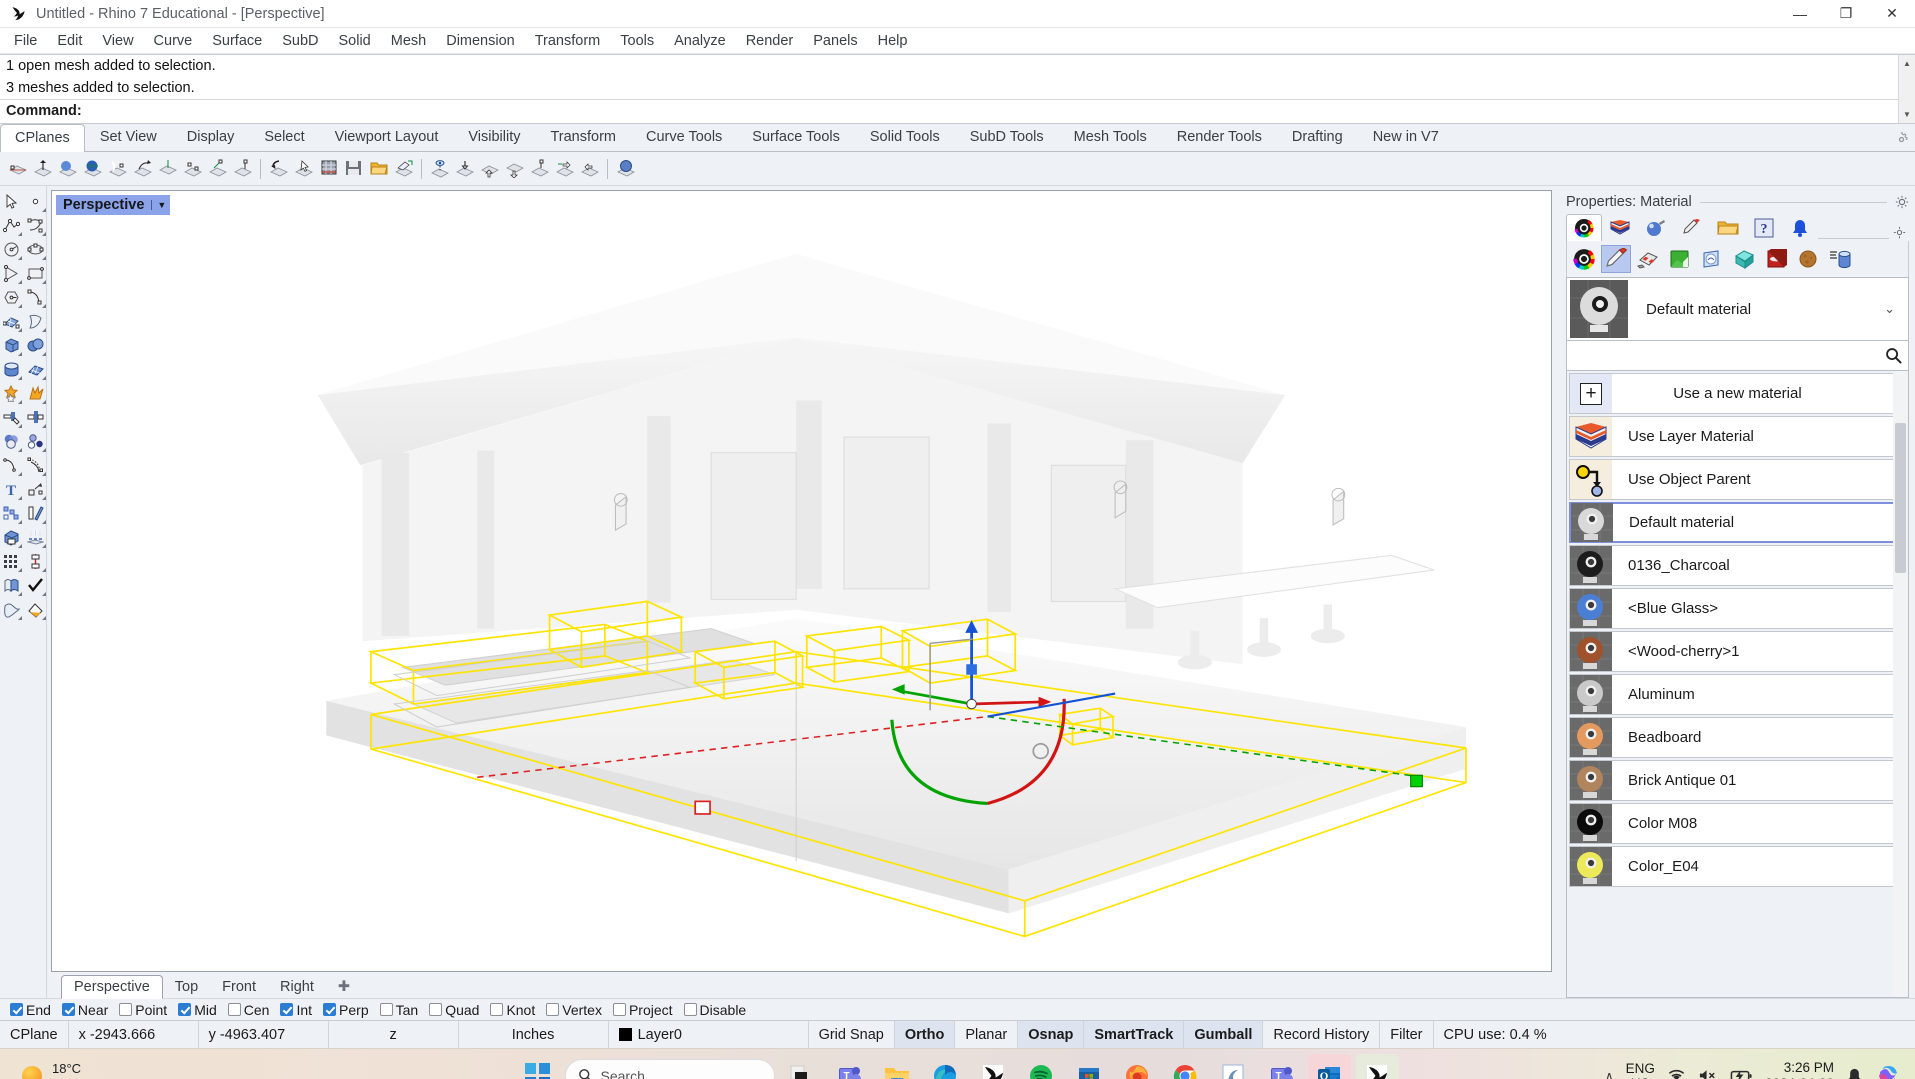 This screenshot has height=1079, width=1915. Describe the element at coordinates (1741, 1073) in the screenshot. I see `battery-charging-icon` at that location.